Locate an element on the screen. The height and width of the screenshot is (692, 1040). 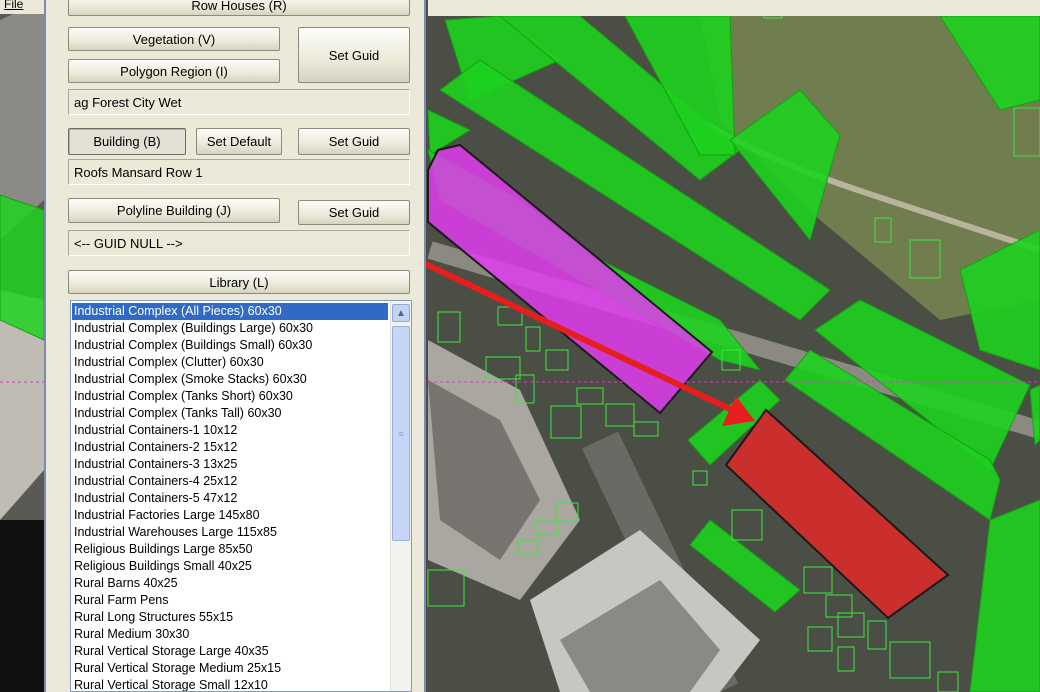
scroll-up-button: ▲ is located at coordinates (401, 313).